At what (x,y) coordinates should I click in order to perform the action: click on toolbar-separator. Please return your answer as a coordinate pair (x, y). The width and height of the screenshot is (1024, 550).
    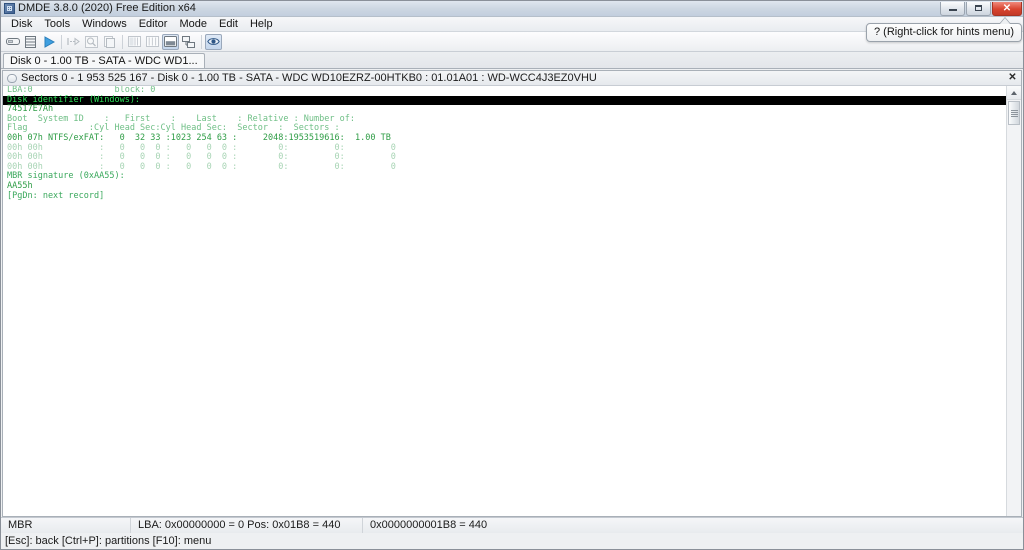
    Looking at the image, I should click on (61, 41).